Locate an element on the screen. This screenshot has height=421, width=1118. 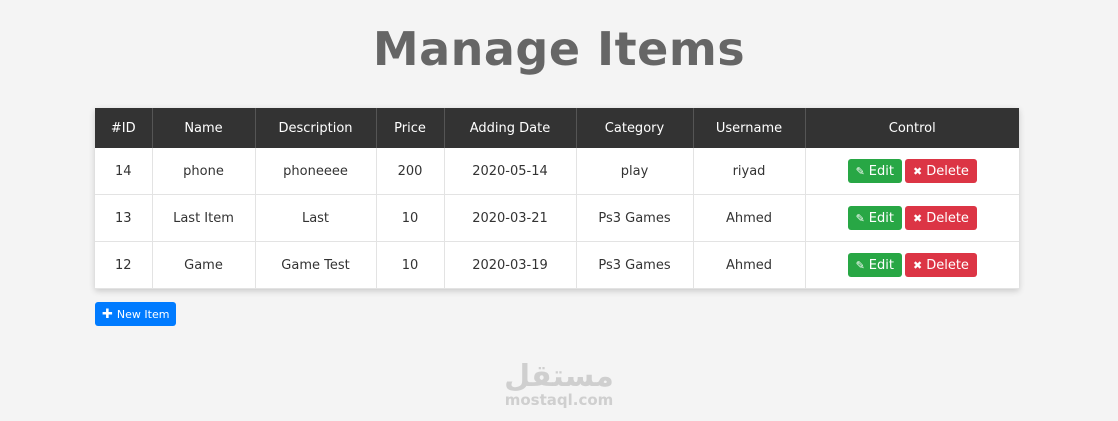
watermark: مستقل mostaql.com is located at coordinates (559, 384).